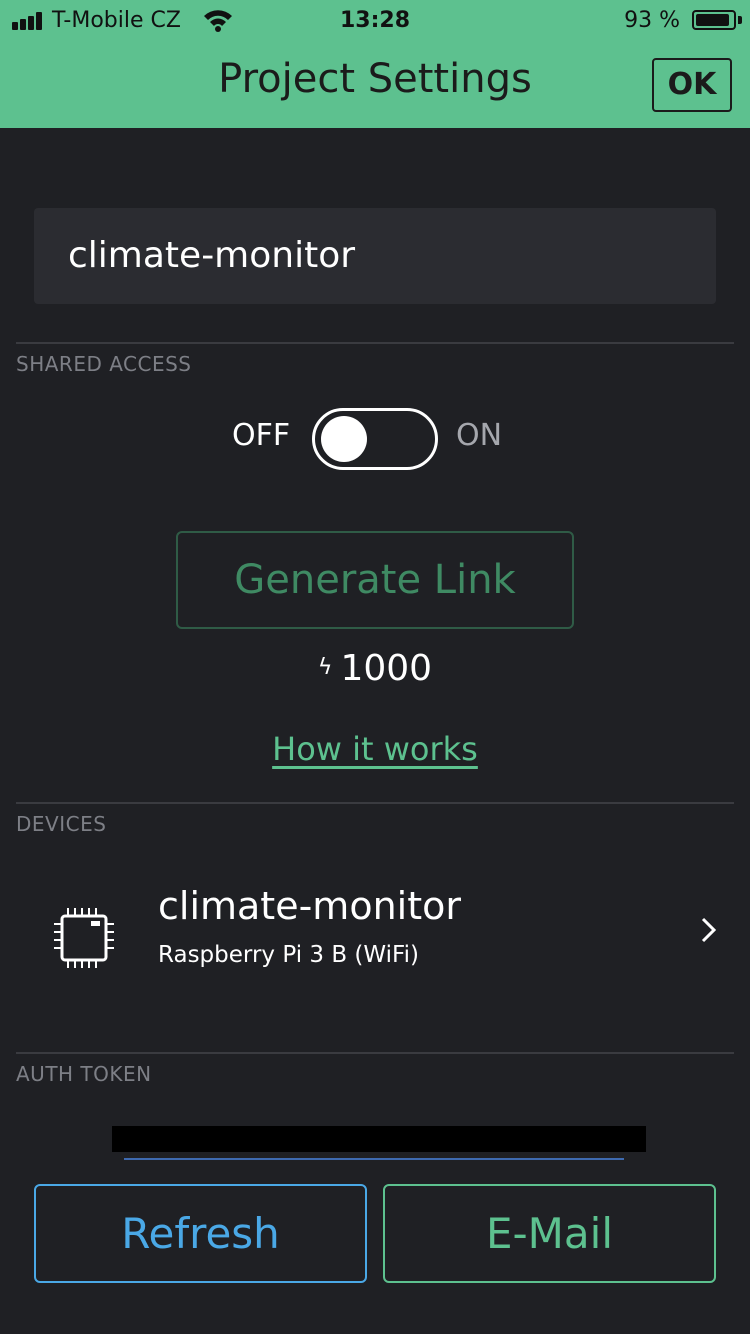  Describe the element at coordinates (344, 439) in the screenshot. I see `toggle-knob` at that location.